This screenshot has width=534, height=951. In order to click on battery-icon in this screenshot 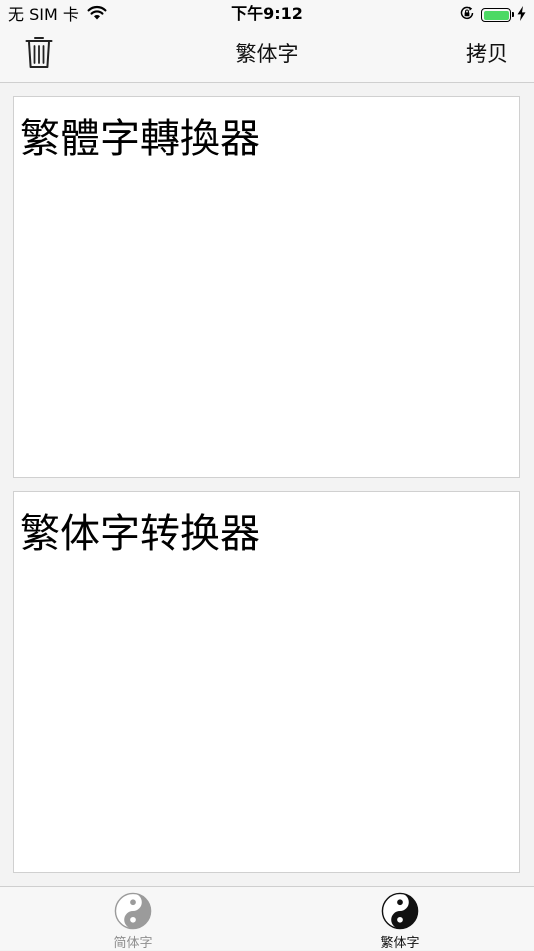, I will do `click(497, 15)`.